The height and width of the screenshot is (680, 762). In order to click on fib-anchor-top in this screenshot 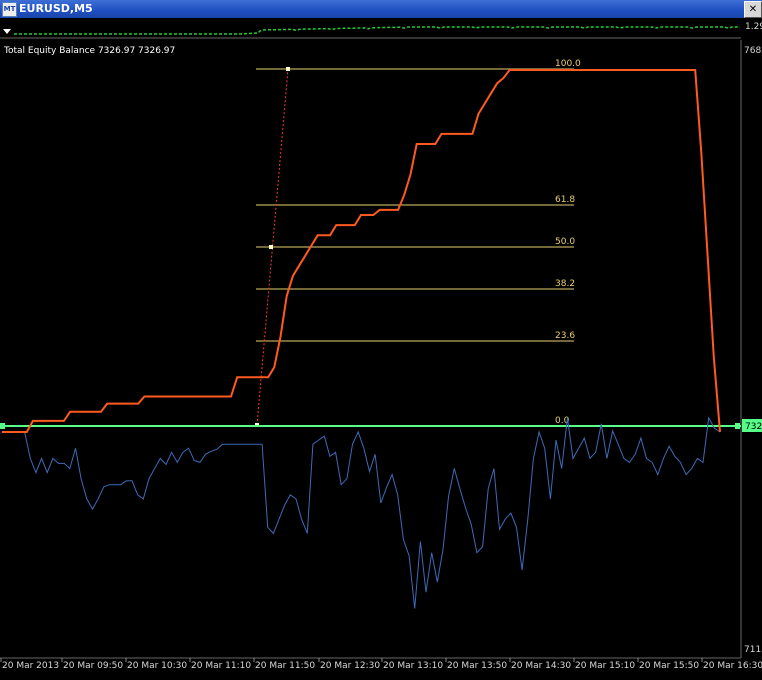, I will do `click(288, 69)`.